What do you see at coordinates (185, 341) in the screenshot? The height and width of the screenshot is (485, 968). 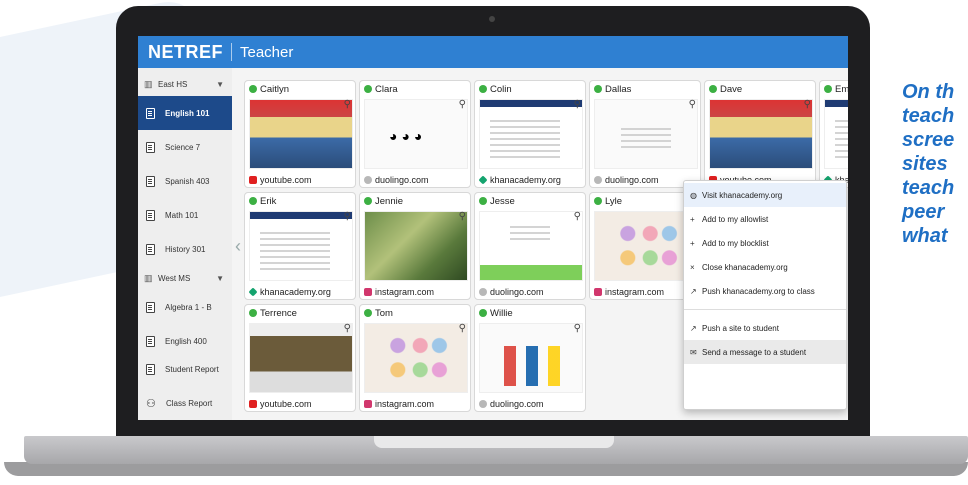 I see `sidebar-item-english-400: English 400` at bounding box center [185, 341].